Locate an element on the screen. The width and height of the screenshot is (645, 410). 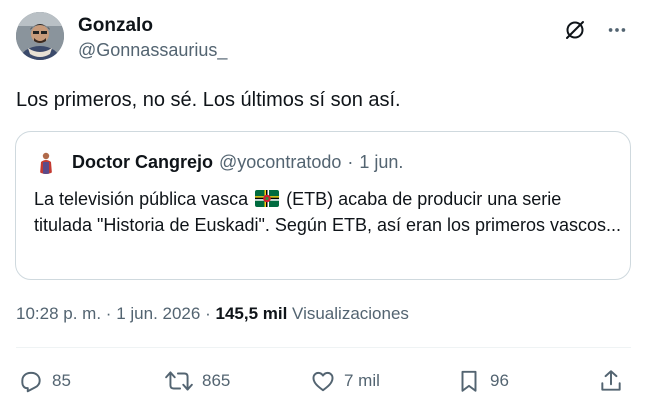
views-label: Visualizaciones is located at coordinates (350, 313).